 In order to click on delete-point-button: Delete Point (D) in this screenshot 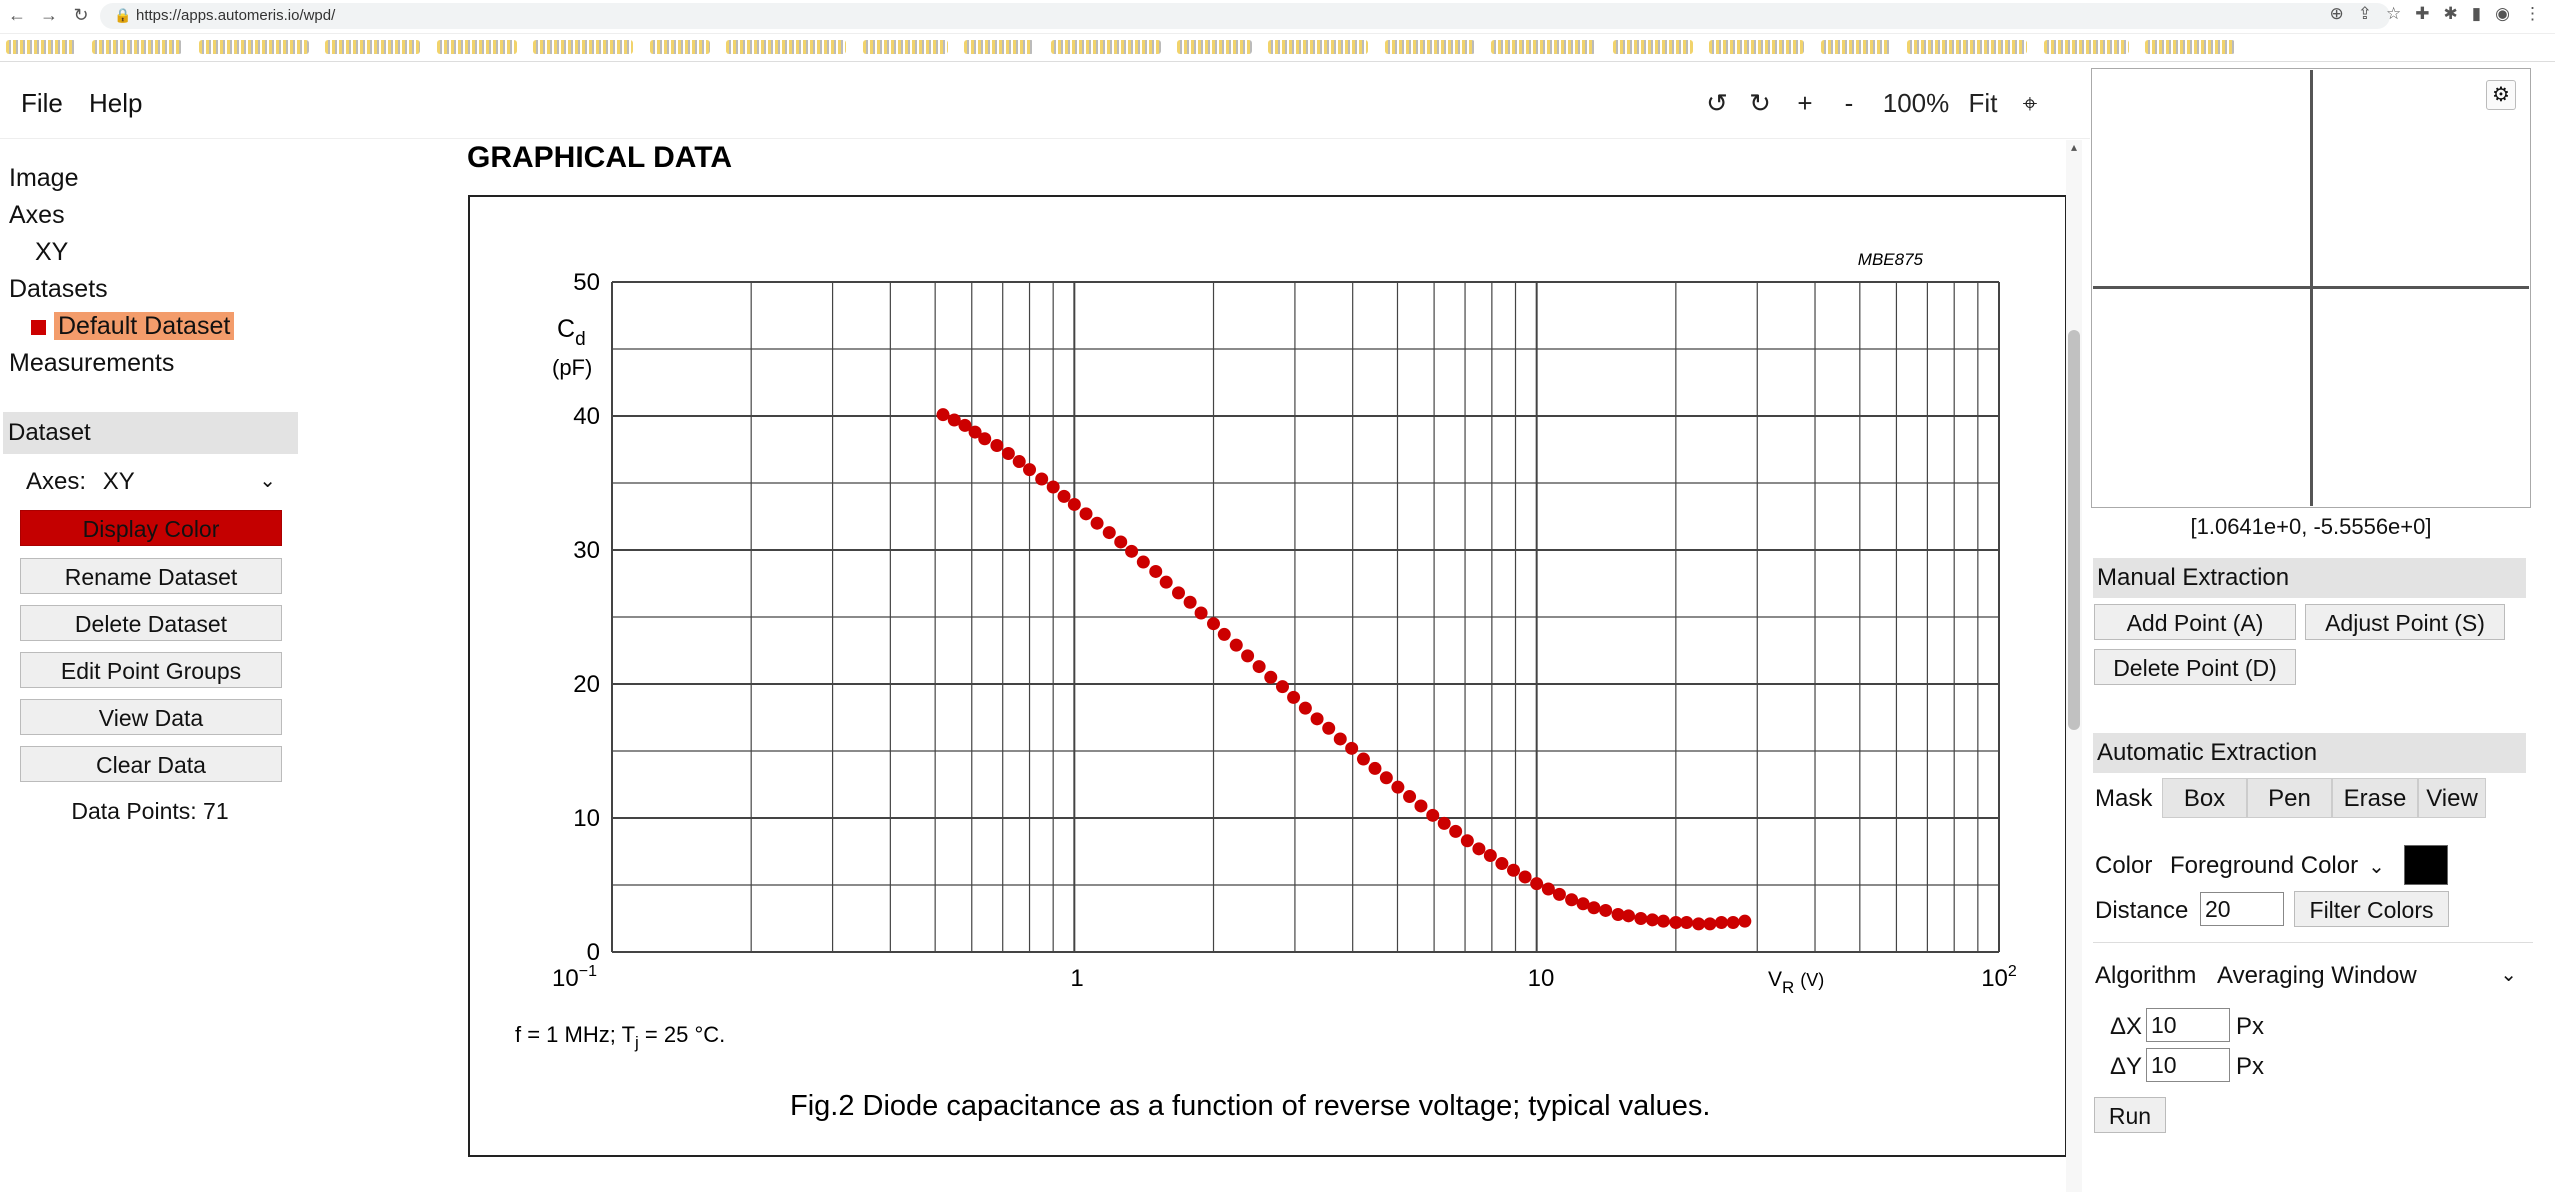, I will do `click(2195, 667)`.